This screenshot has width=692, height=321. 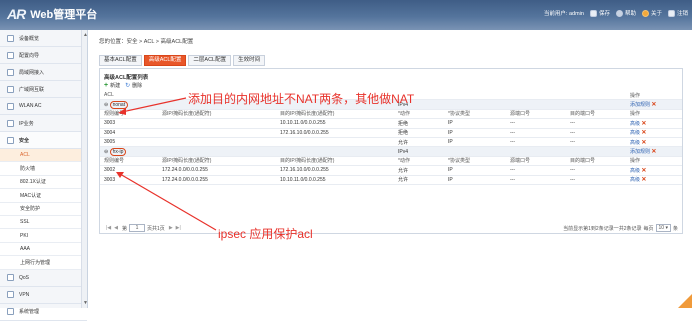 What do you see at coordinates (129, 114) in the screenshot?
I see `col-rule-id: 规则编号` at bounding box center [129, 114].